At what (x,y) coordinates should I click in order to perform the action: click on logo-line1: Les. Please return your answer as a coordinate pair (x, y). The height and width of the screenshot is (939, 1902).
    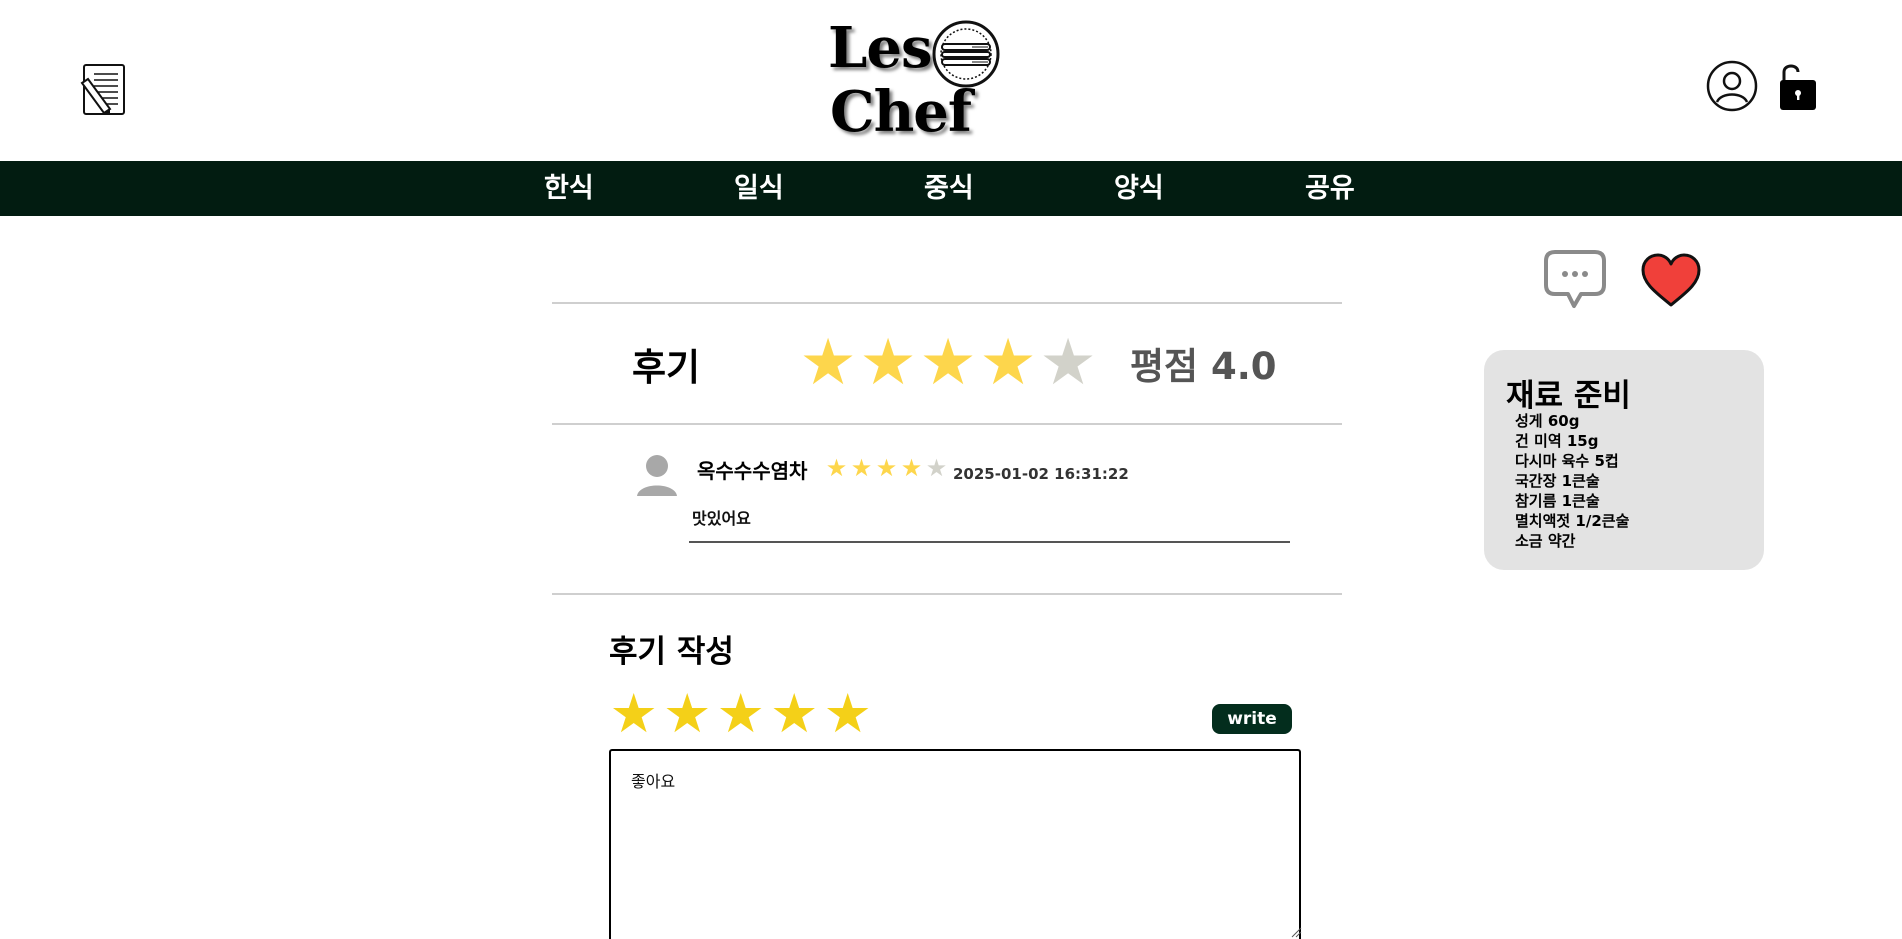
    Looking at the image, I should click on (880, 48).